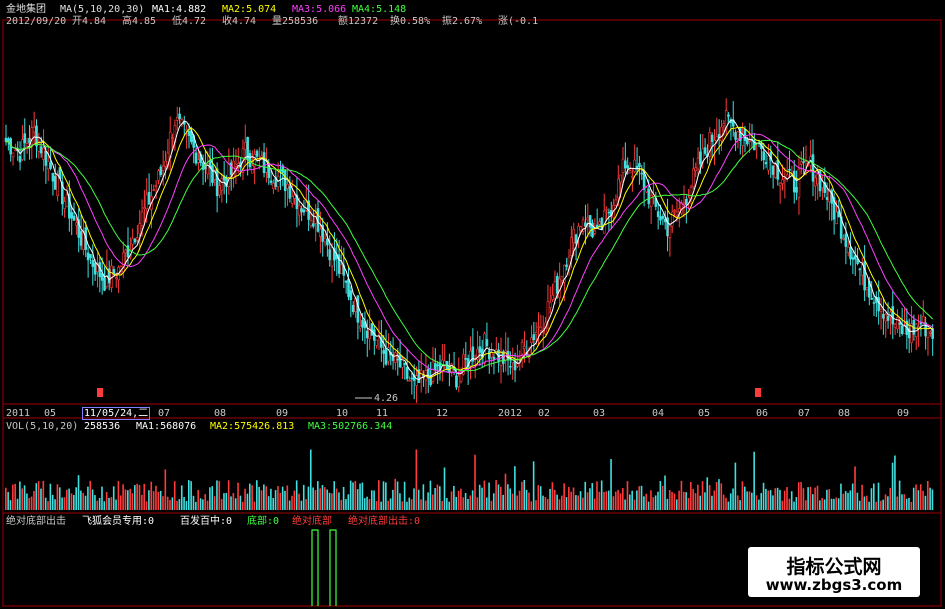 Image resolution: width=945 pixels, height=609 pixels. I want to click on timeline-label: 07, so click(164, 413).